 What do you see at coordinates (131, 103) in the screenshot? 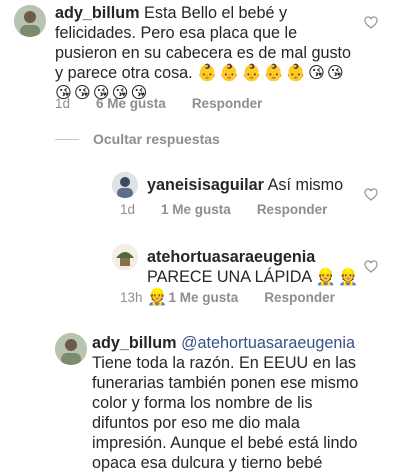
I see `likes-count: 6 Me gusta` at bounding box center [131, 103].